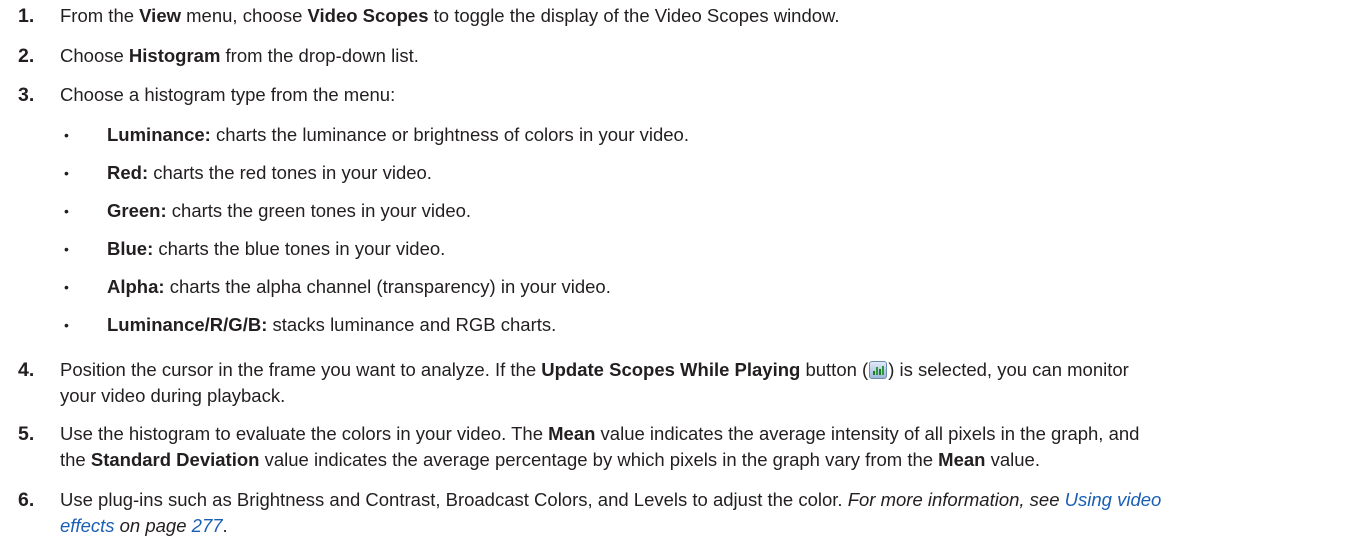  What do you see at coordinates (207, 525) in the screenshot?
I see `page-277-link: 277` at bounding box center [207, 525].